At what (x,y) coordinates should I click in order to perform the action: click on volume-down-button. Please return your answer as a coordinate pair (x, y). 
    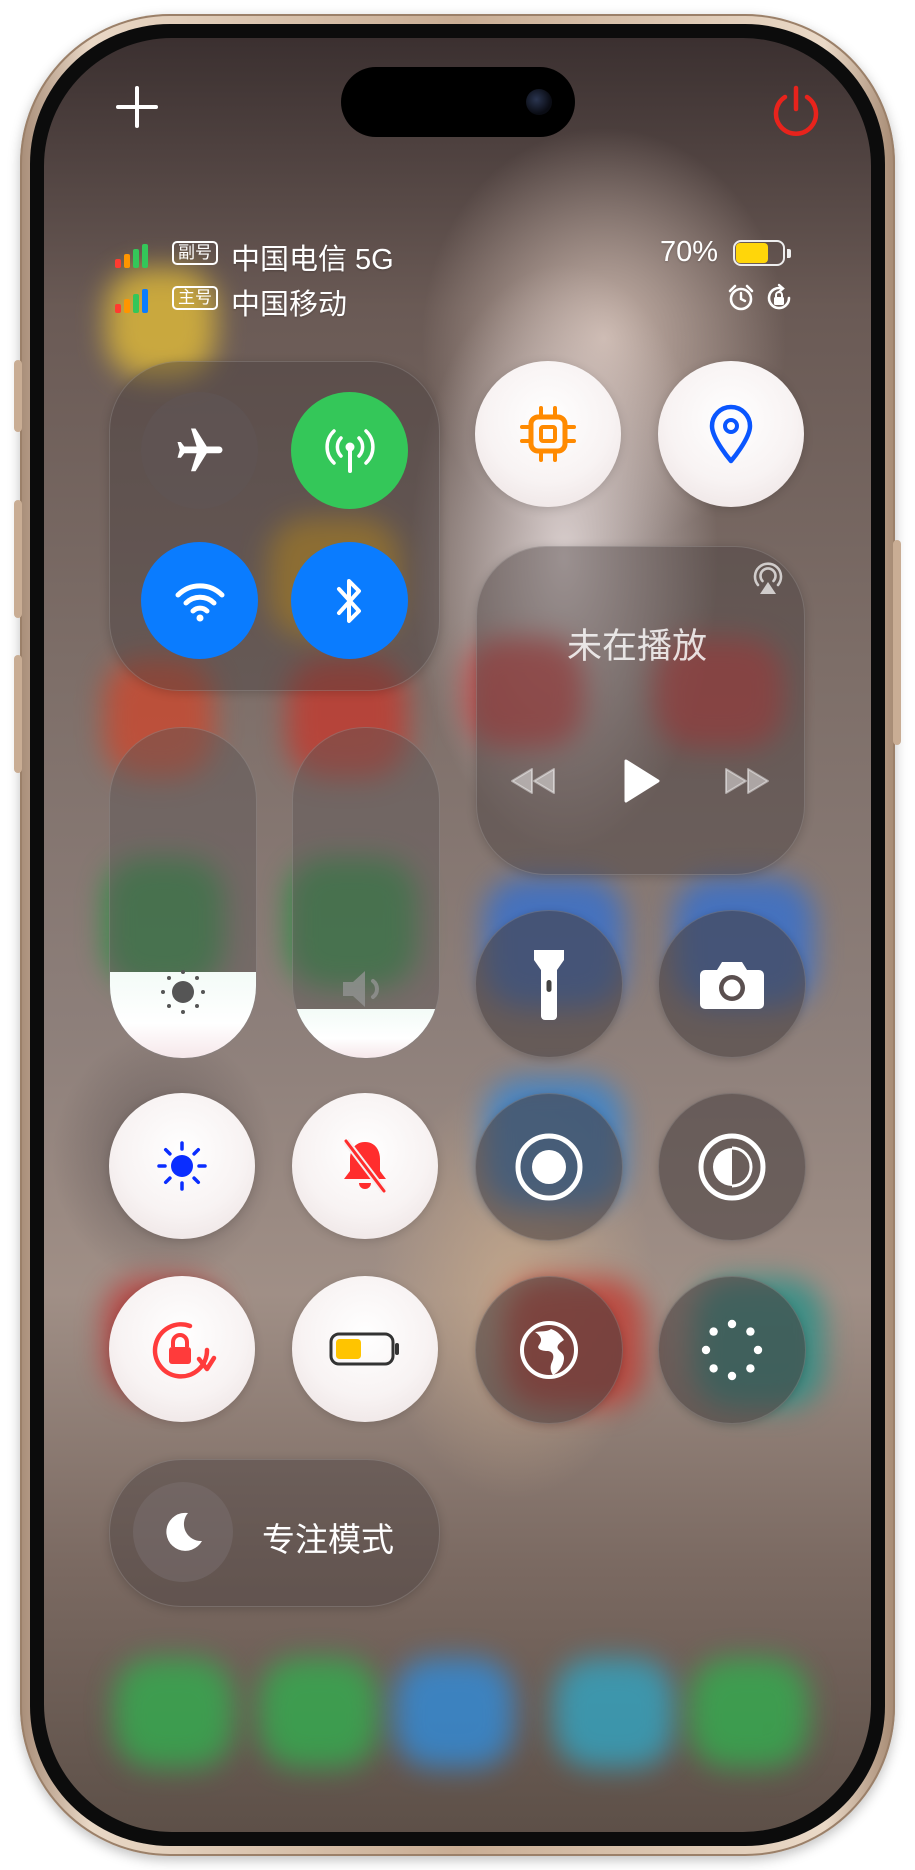
    Looking at the image, I should click on (18, 714).